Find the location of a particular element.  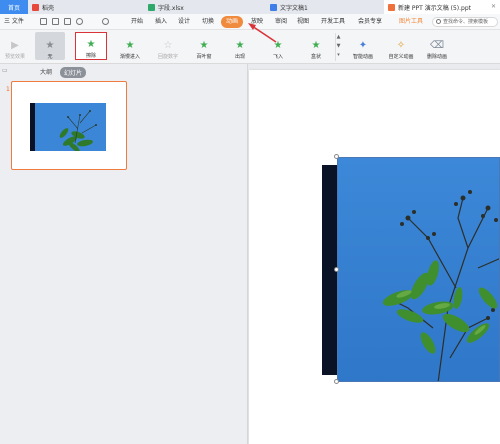

menu-review: 审阅 is located at coordinates (281, 22).